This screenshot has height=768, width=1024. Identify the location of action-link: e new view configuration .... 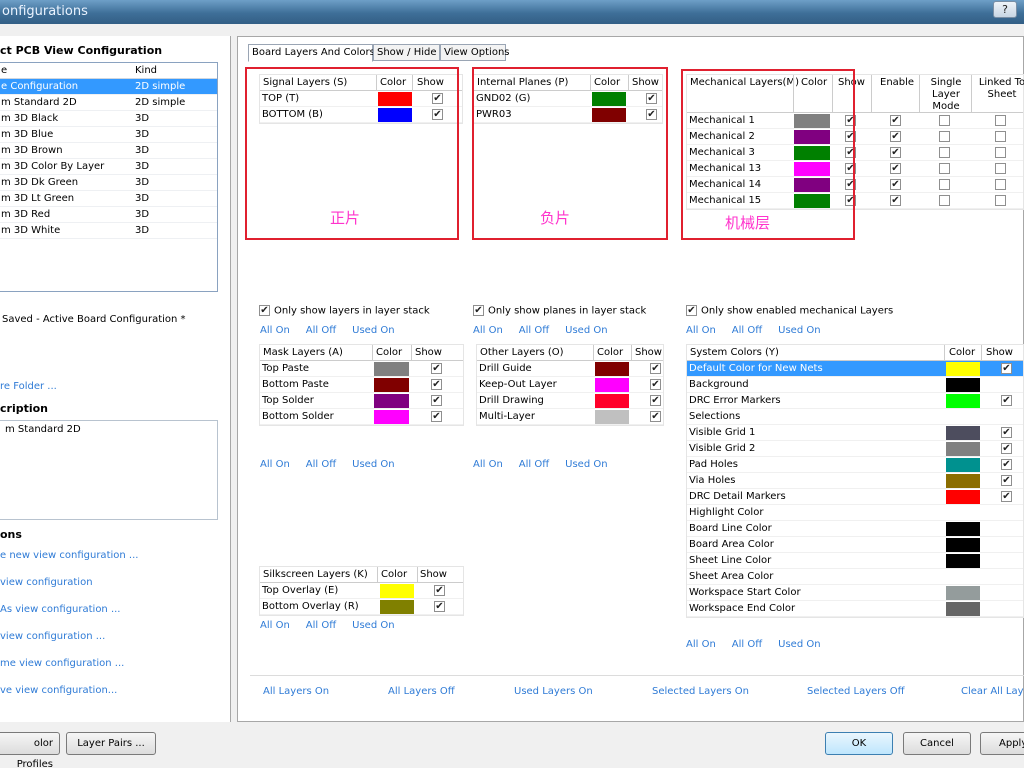
(69, 555).